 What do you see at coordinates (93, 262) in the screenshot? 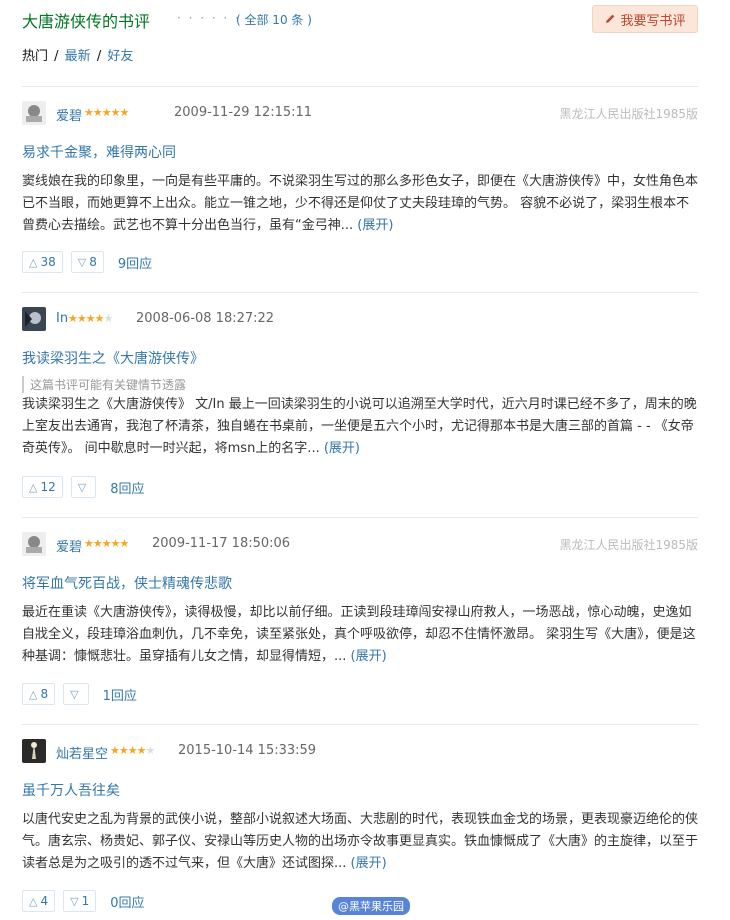
I see `downvote-count: 8` at bounding box center [93, 262].